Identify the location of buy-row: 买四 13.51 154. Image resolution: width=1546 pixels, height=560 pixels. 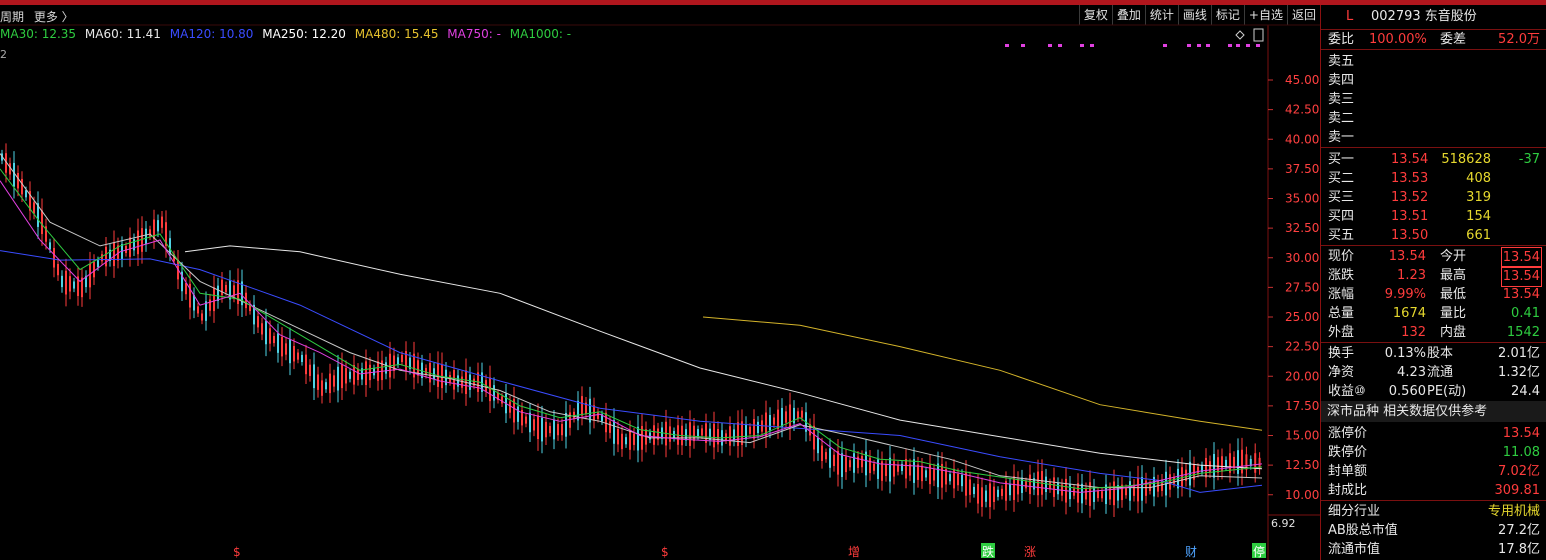
(1433, 216).